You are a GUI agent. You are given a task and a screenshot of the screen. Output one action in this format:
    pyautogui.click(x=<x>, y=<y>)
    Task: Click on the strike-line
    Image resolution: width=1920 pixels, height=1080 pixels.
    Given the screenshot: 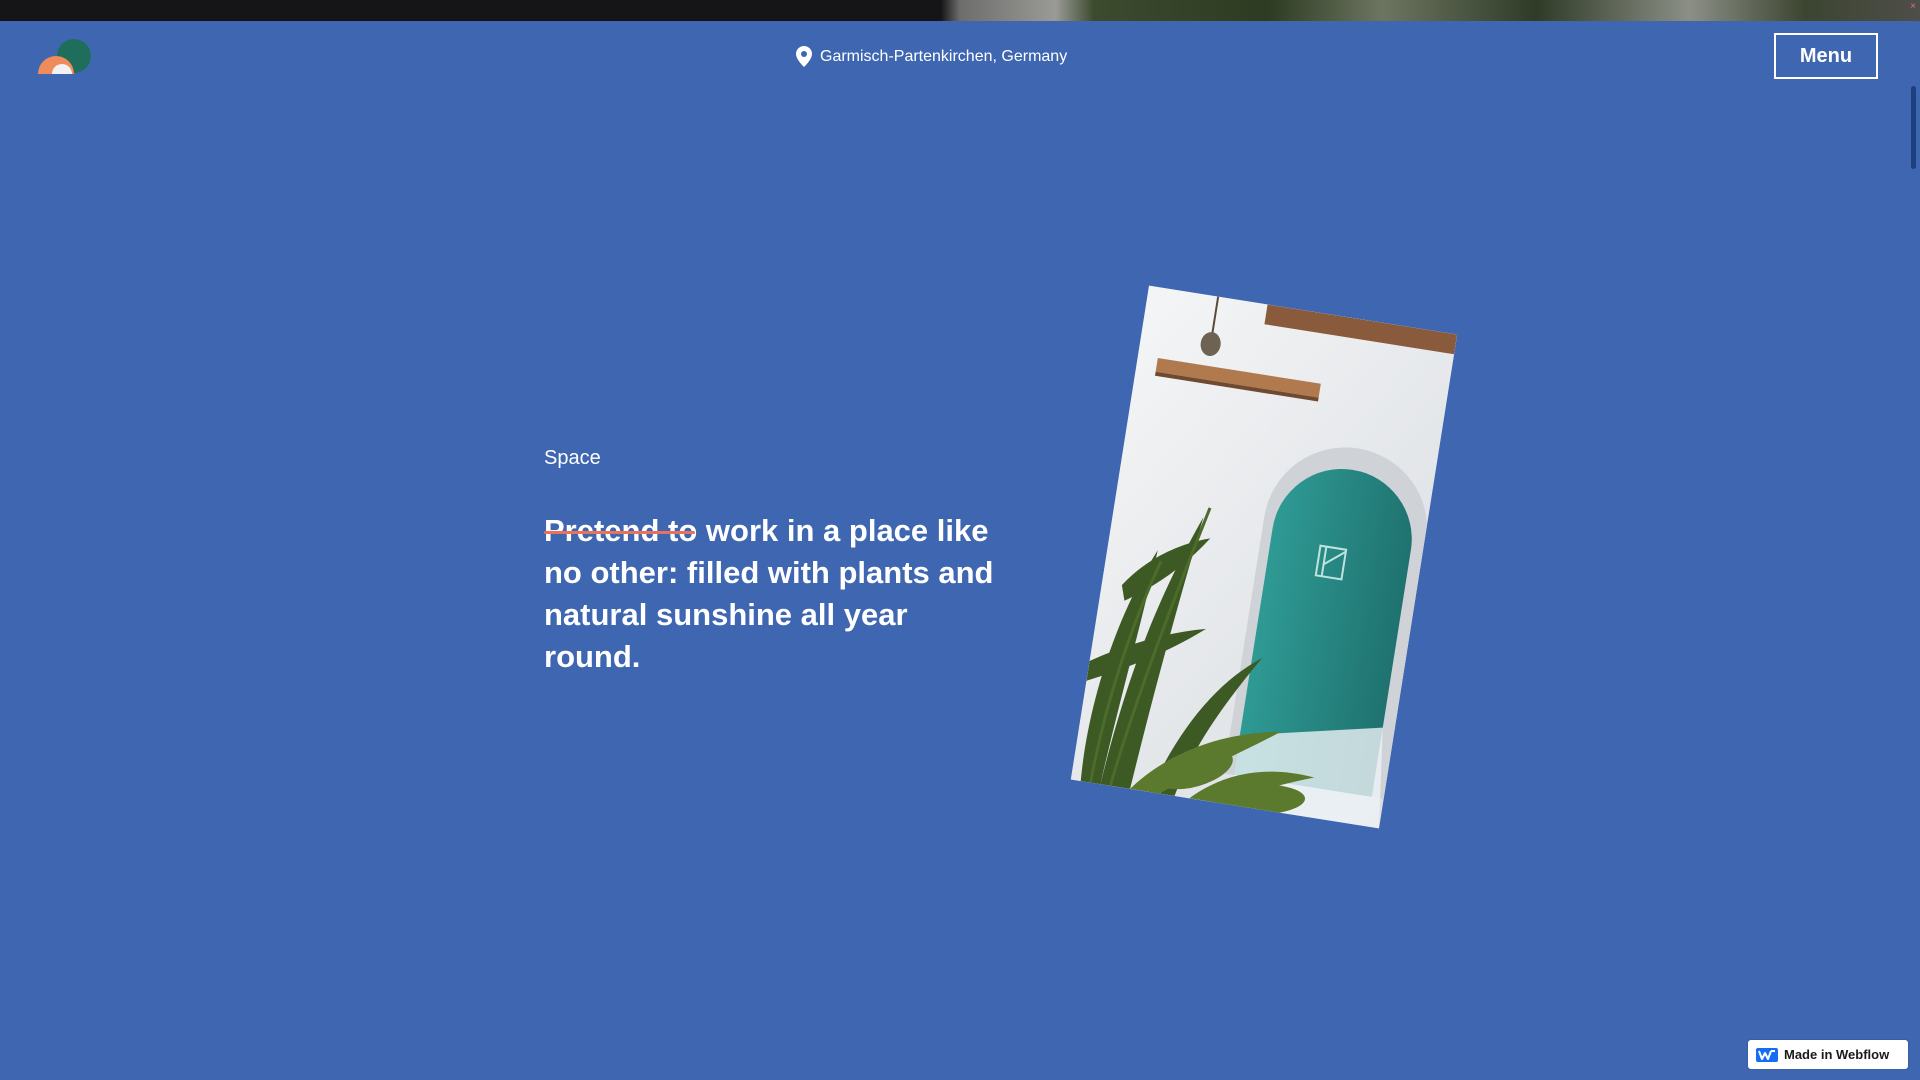 What is the action you would take?
    pyautogui.click(x=620, y=532)
    